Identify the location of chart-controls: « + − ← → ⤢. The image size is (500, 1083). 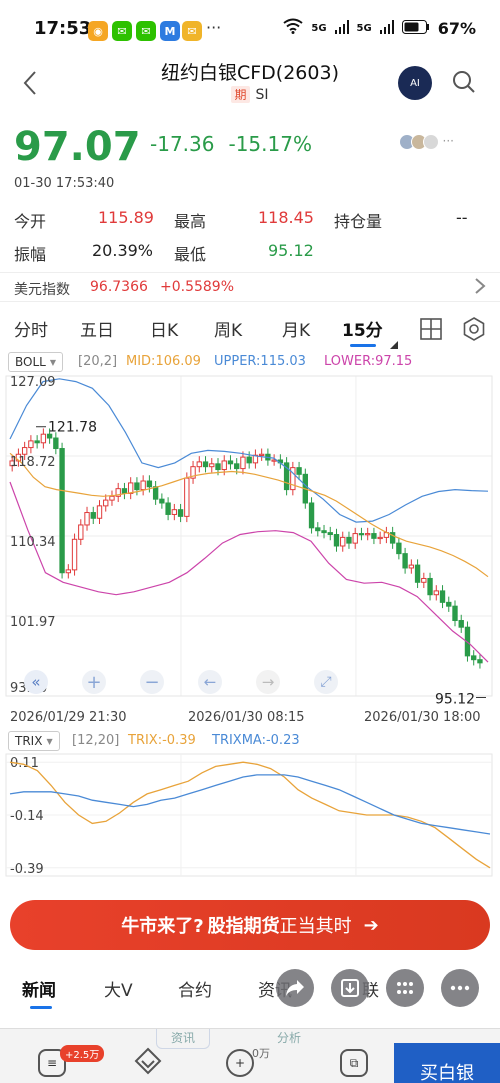
(250, 684).